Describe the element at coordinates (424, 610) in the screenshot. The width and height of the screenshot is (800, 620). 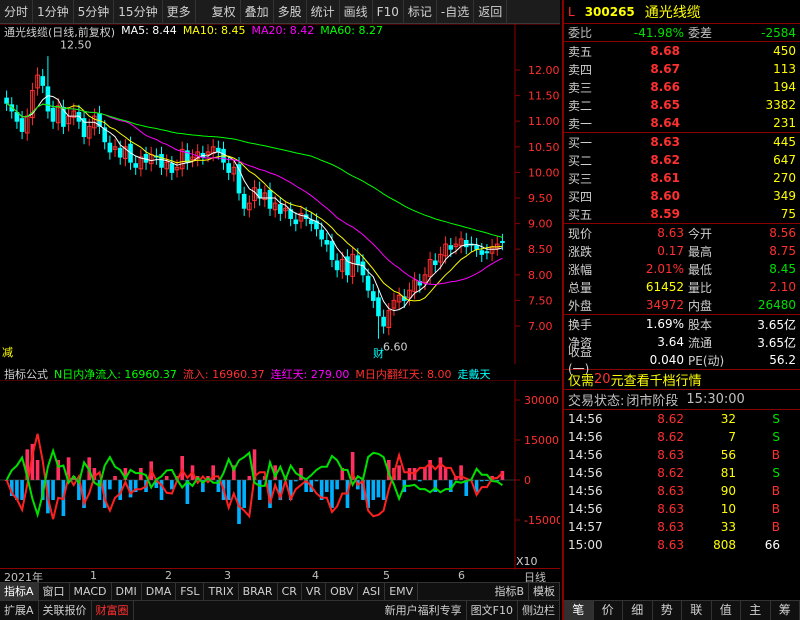
I see `bottom-right-0: 新用户福利专享` at that location.